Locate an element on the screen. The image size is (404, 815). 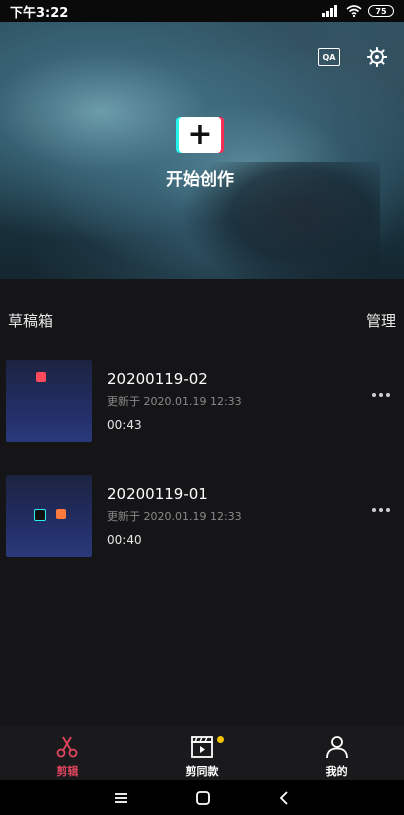
battery-icon: 75 is located at coordinates (381, 11).